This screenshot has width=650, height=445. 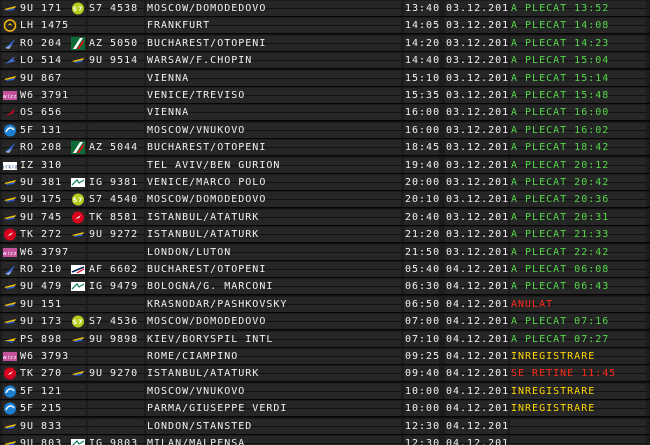 I want to click on destination: VIENNA, so click(x=273, y=78).